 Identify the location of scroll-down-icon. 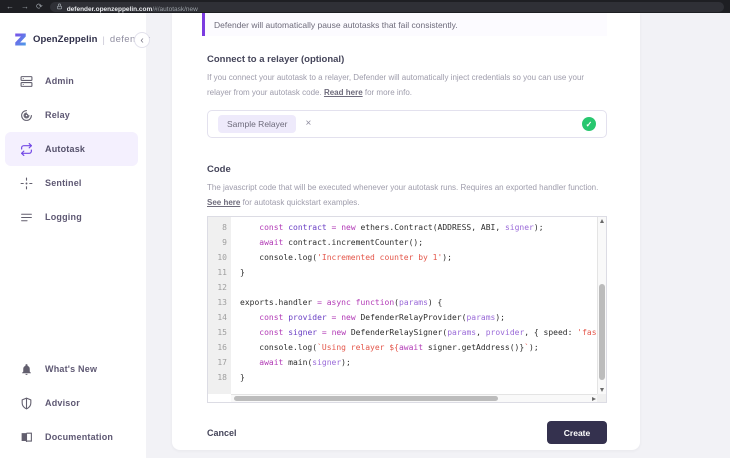
(602, 390).